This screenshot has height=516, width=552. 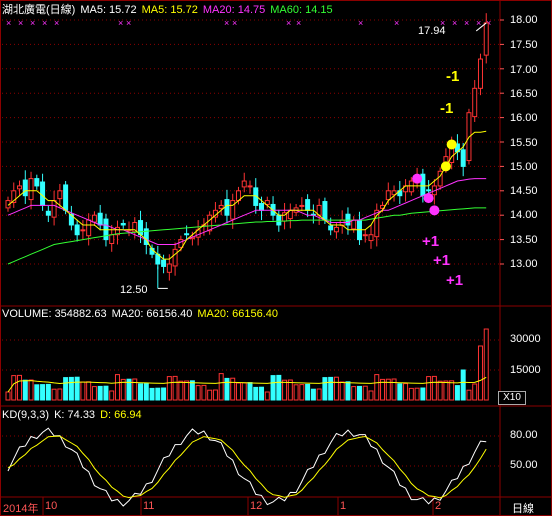 I want to click on annotation-plus-2: +1, so click(x=442, y=260).